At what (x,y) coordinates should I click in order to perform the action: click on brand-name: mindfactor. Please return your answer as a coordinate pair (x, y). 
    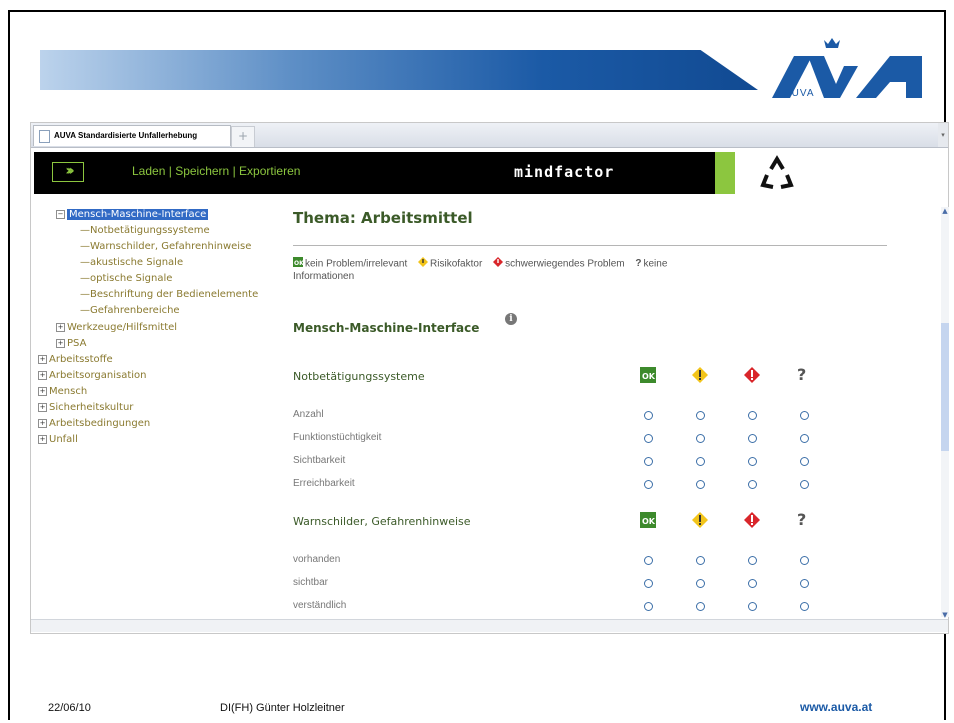
    Looking at the image, I should click on (564, 172).